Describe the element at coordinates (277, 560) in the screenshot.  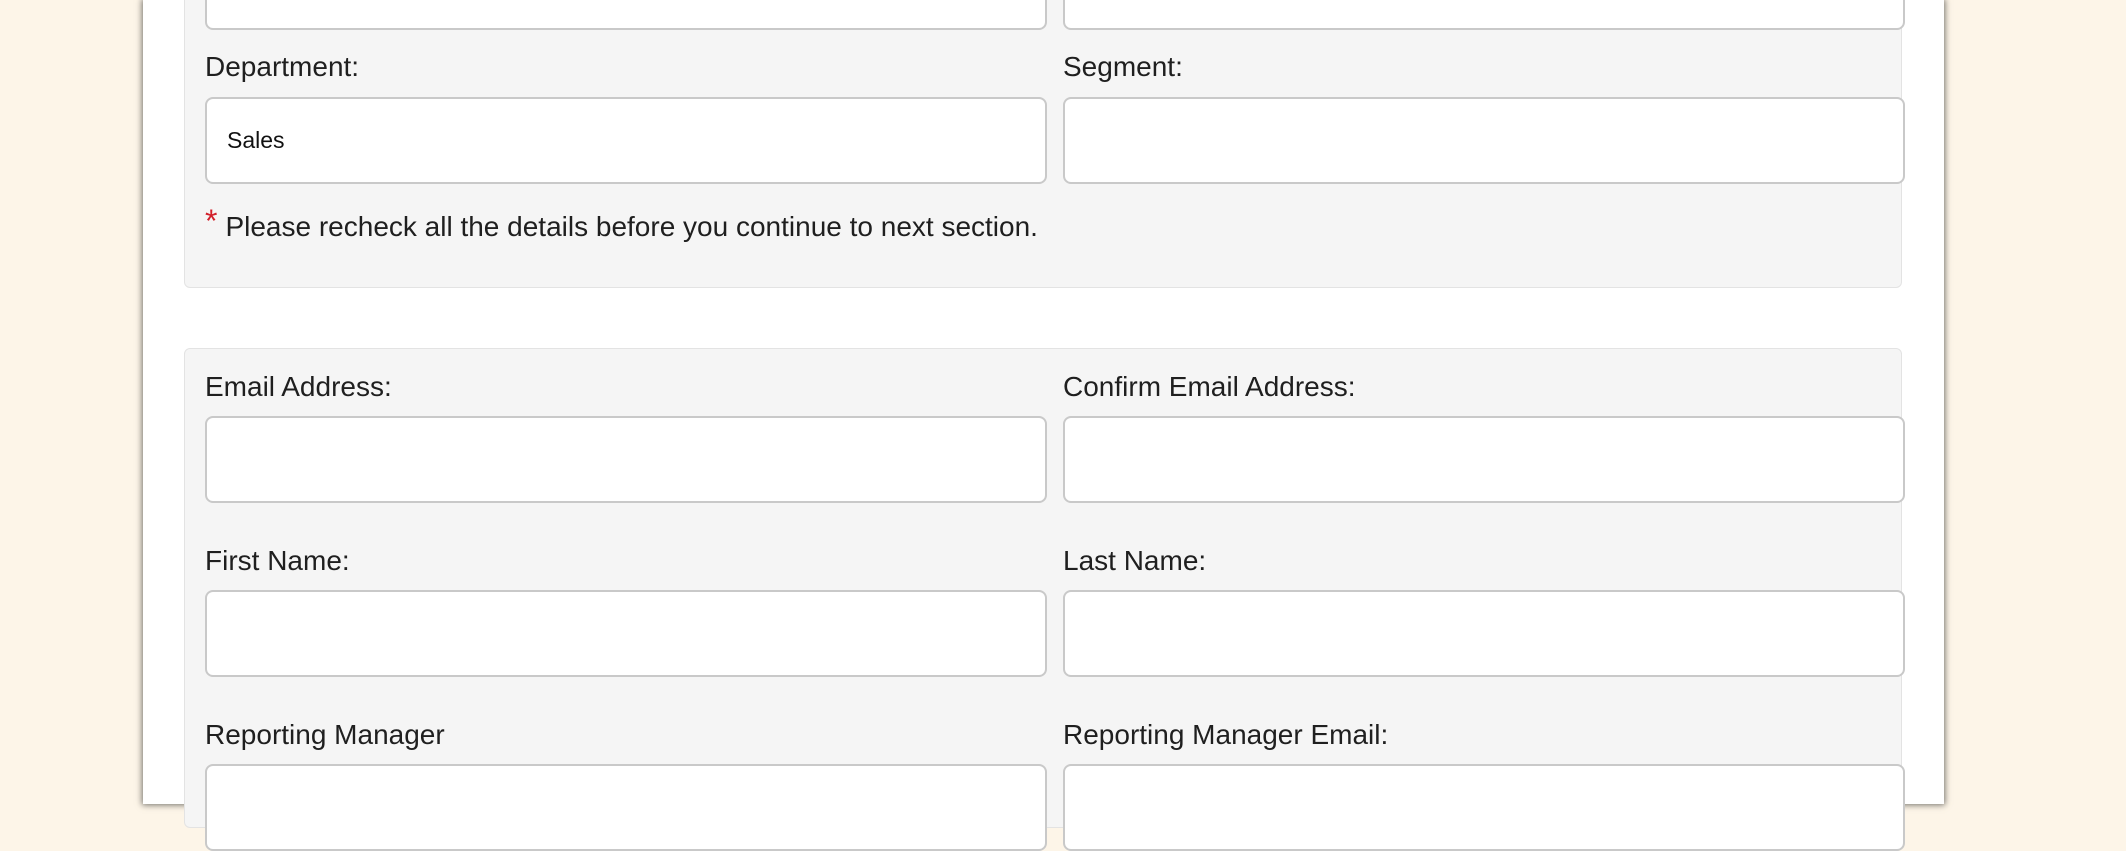
I see `first-name-label: First Name:` at that location.